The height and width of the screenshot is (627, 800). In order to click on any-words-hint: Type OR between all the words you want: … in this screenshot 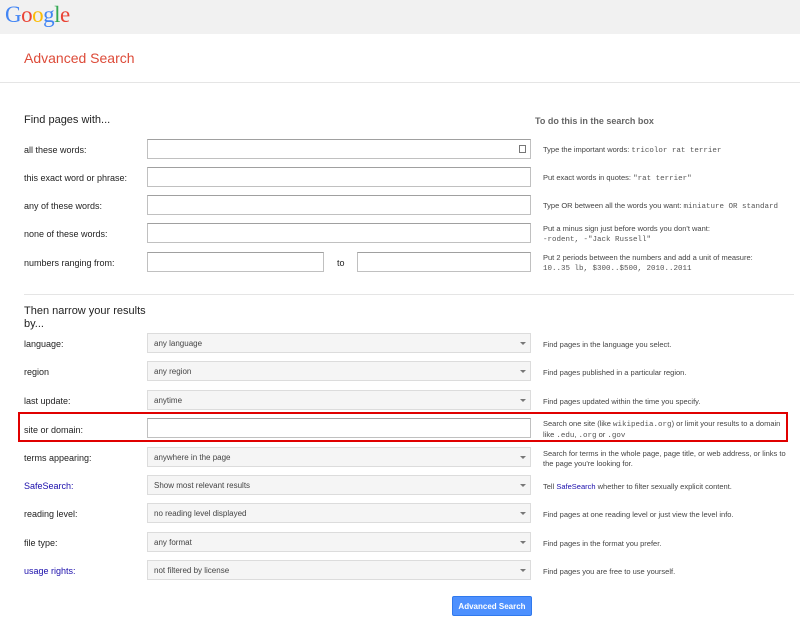, I will do `click(668, 206)`.